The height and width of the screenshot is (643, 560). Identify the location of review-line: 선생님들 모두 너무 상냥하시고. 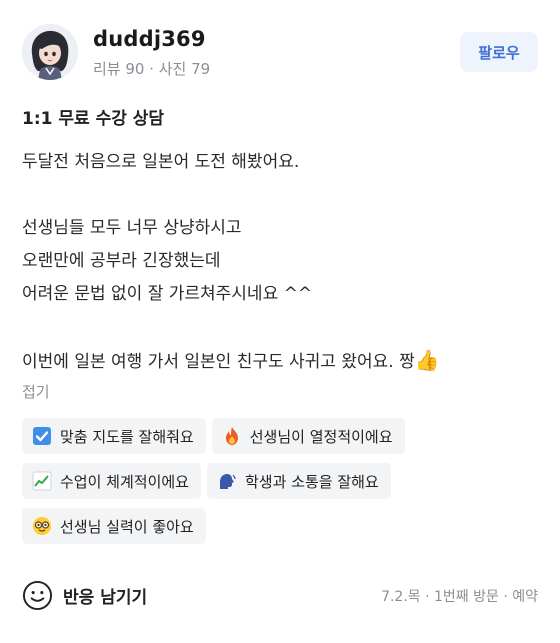
(132, 228).